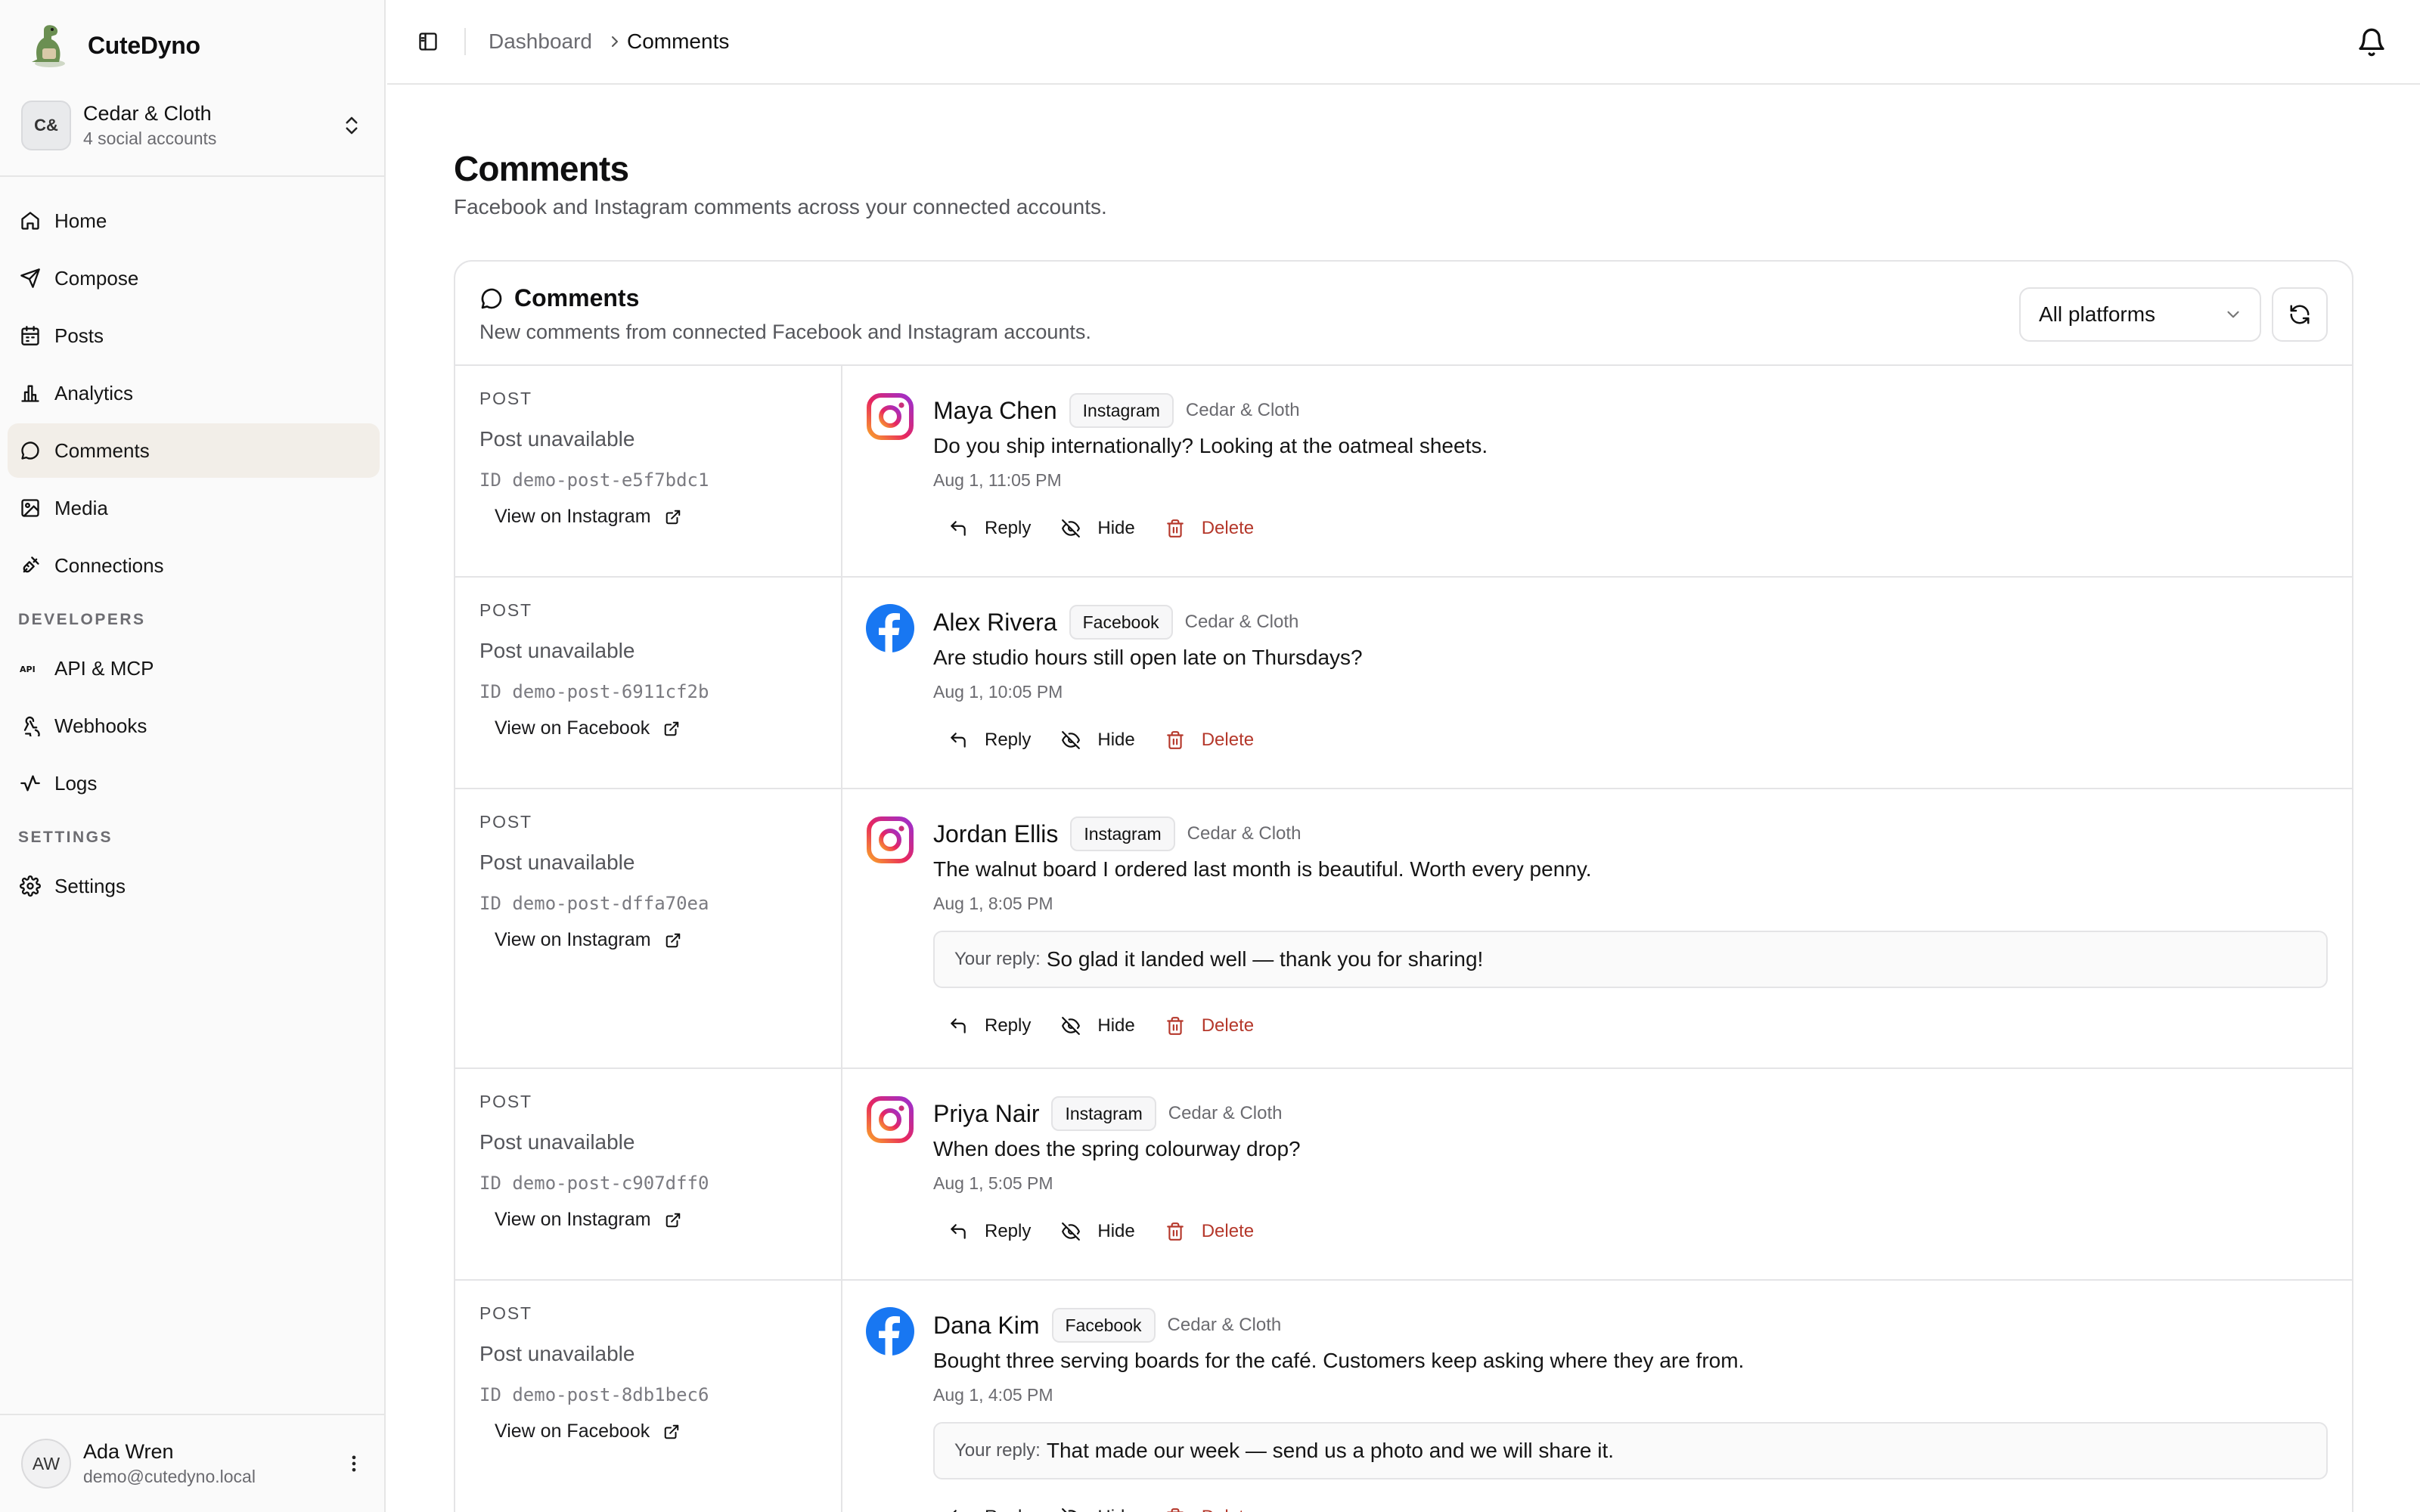  Describe the element at coordinates (31, 886) in the screenshot. I see `gear-icon` at that location.